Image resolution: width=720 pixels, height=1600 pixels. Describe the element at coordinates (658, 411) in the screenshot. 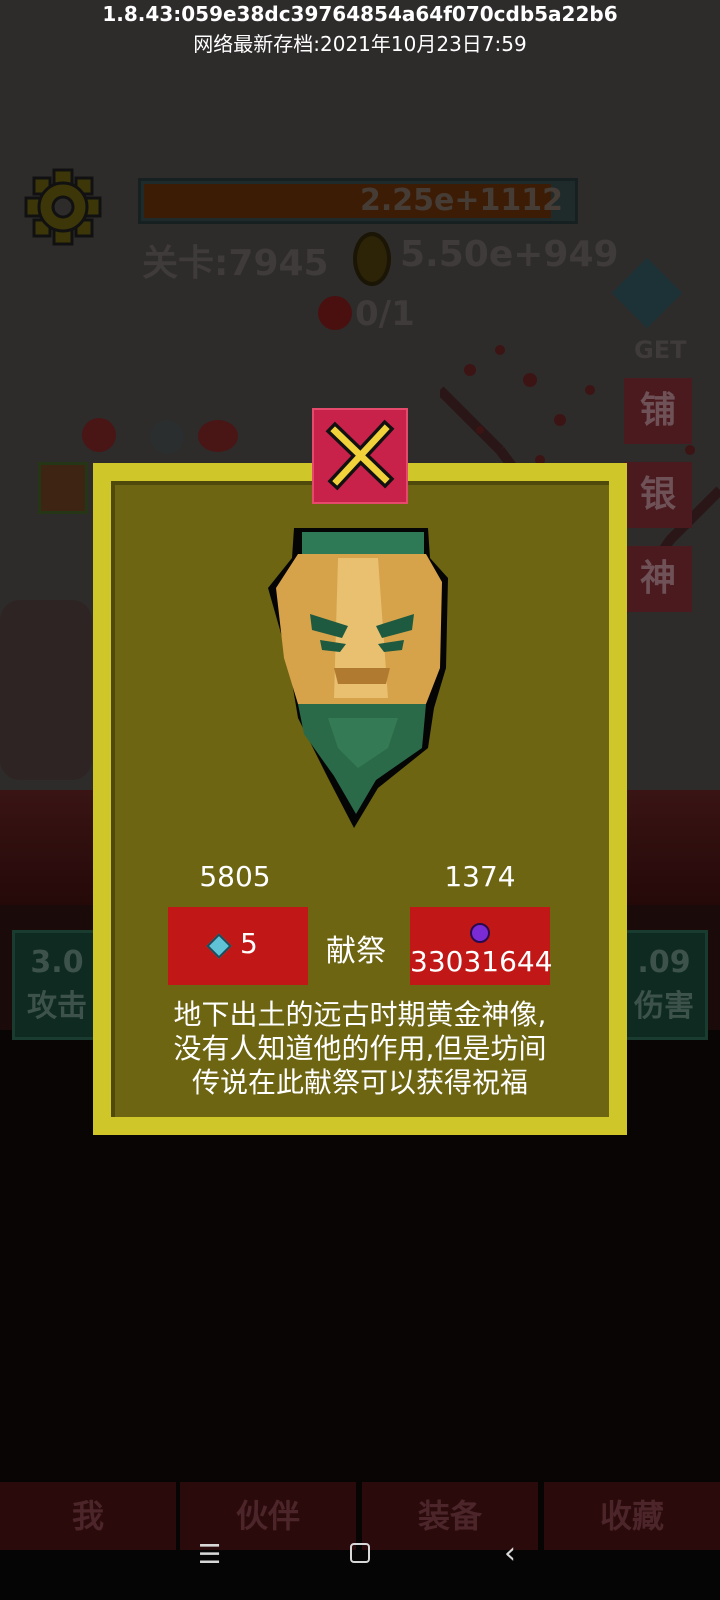

I see `side-button-shop: 铺` at that location.